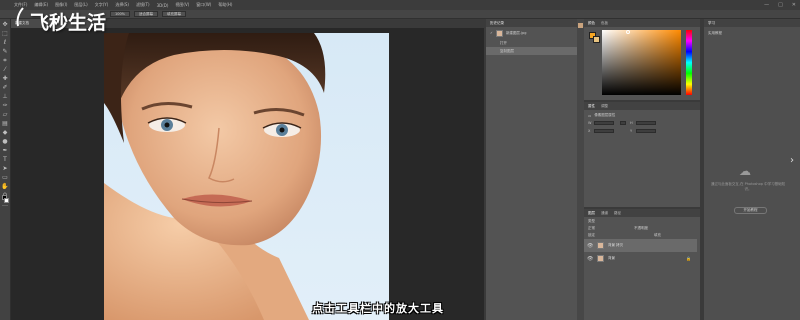  I want to click on healing-tool-icon: ✚, so click(5, 78).